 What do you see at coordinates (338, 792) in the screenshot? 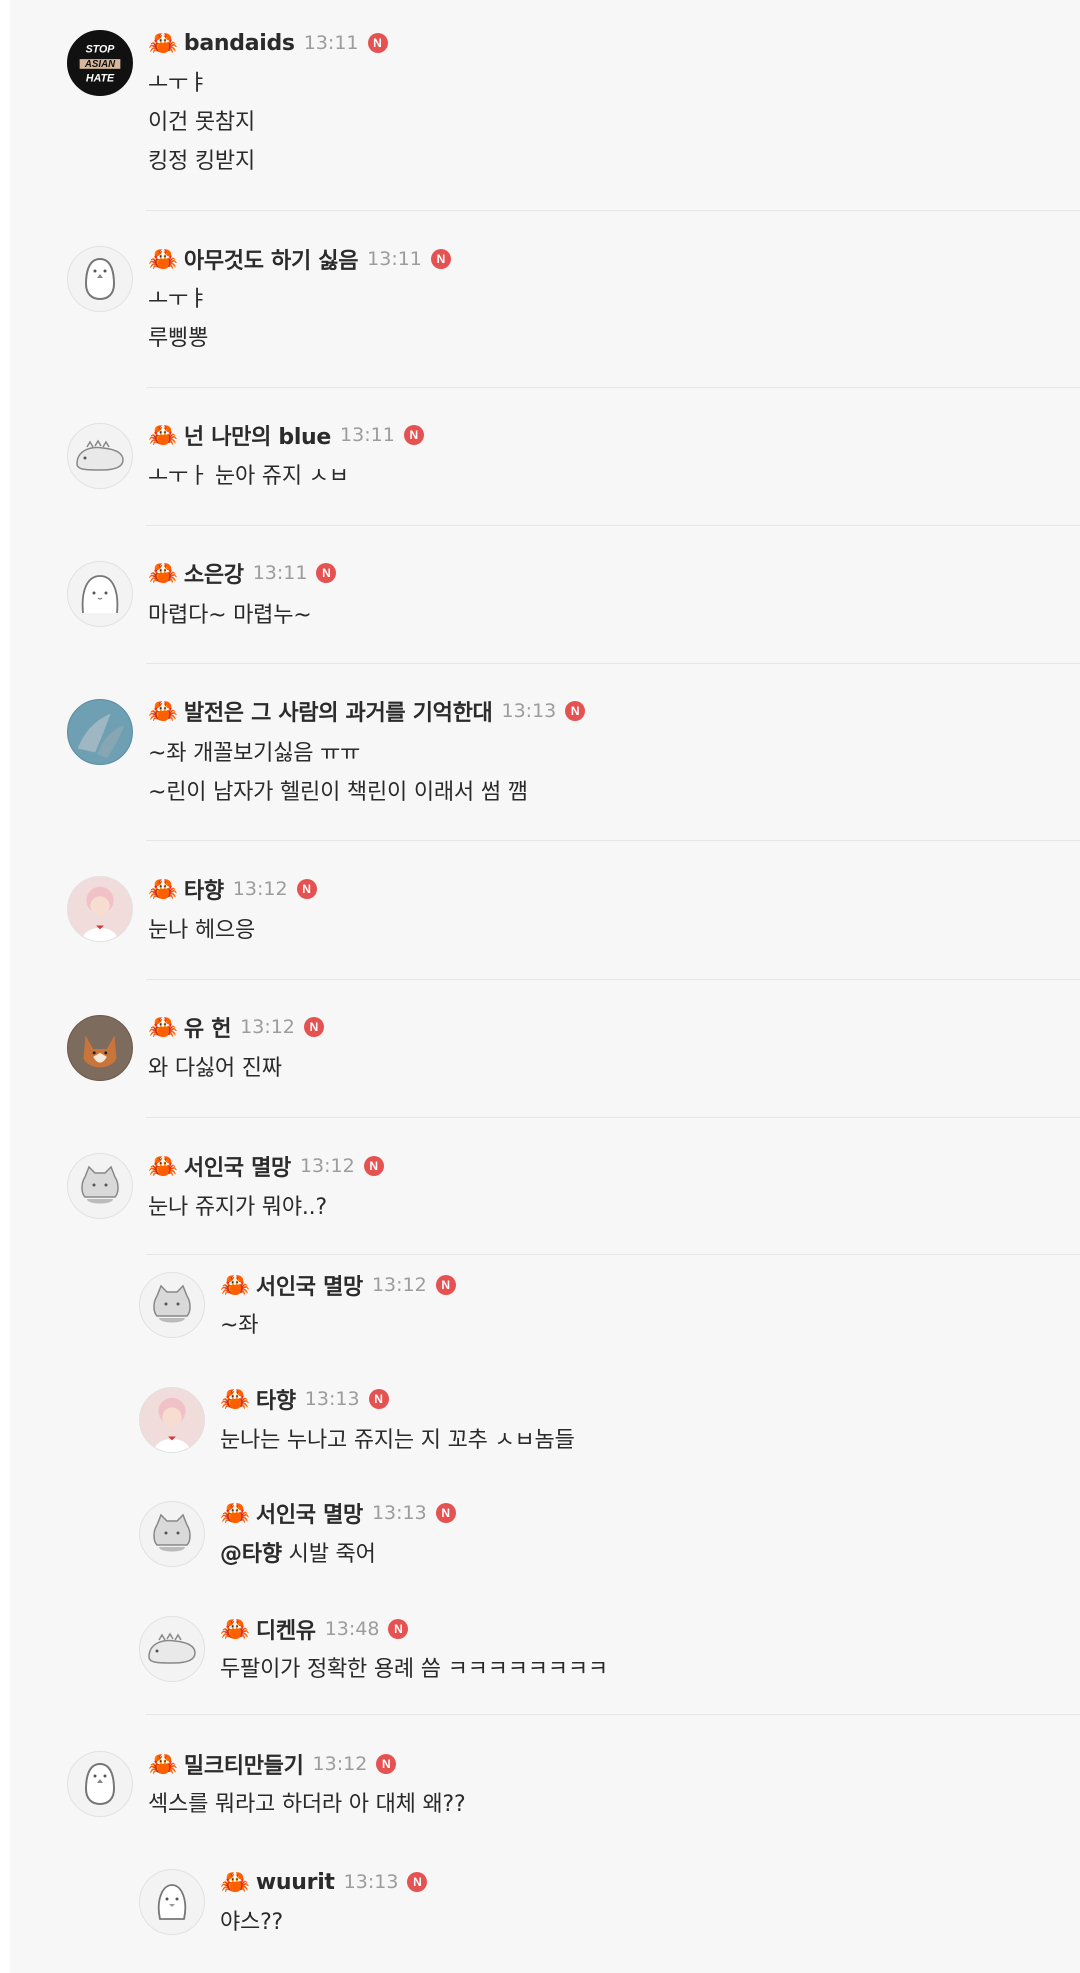
I see `comment-text: ~린이 남자가 헬린이 책린이 이래서 썸 깸` at bounding box center [338, 792].